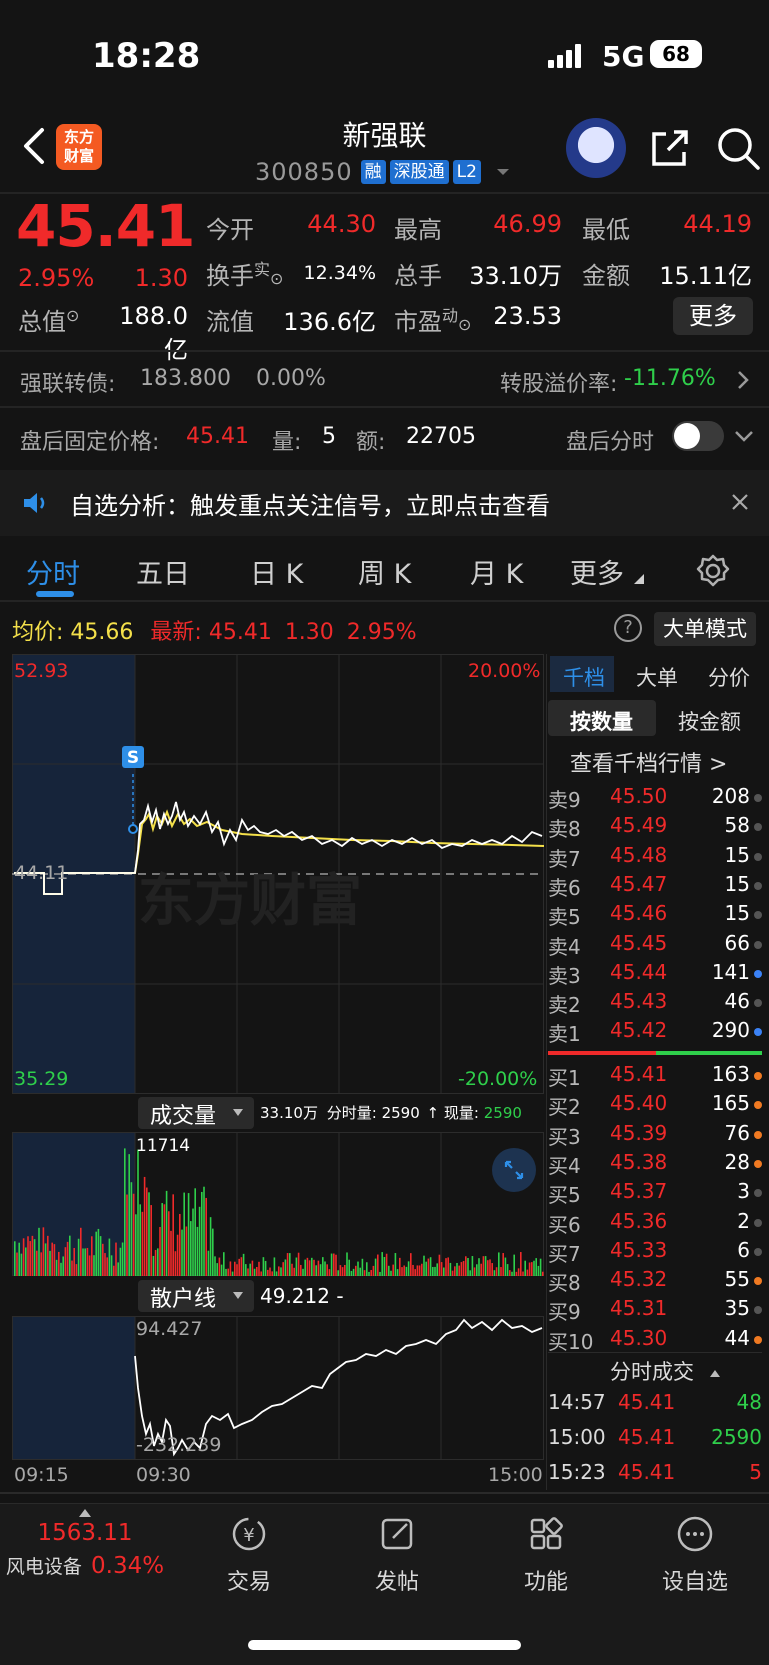  Describe the element at coordinates (183, 1116) in the screenshot. I see `volume-selector-label: 成交量` at that location.